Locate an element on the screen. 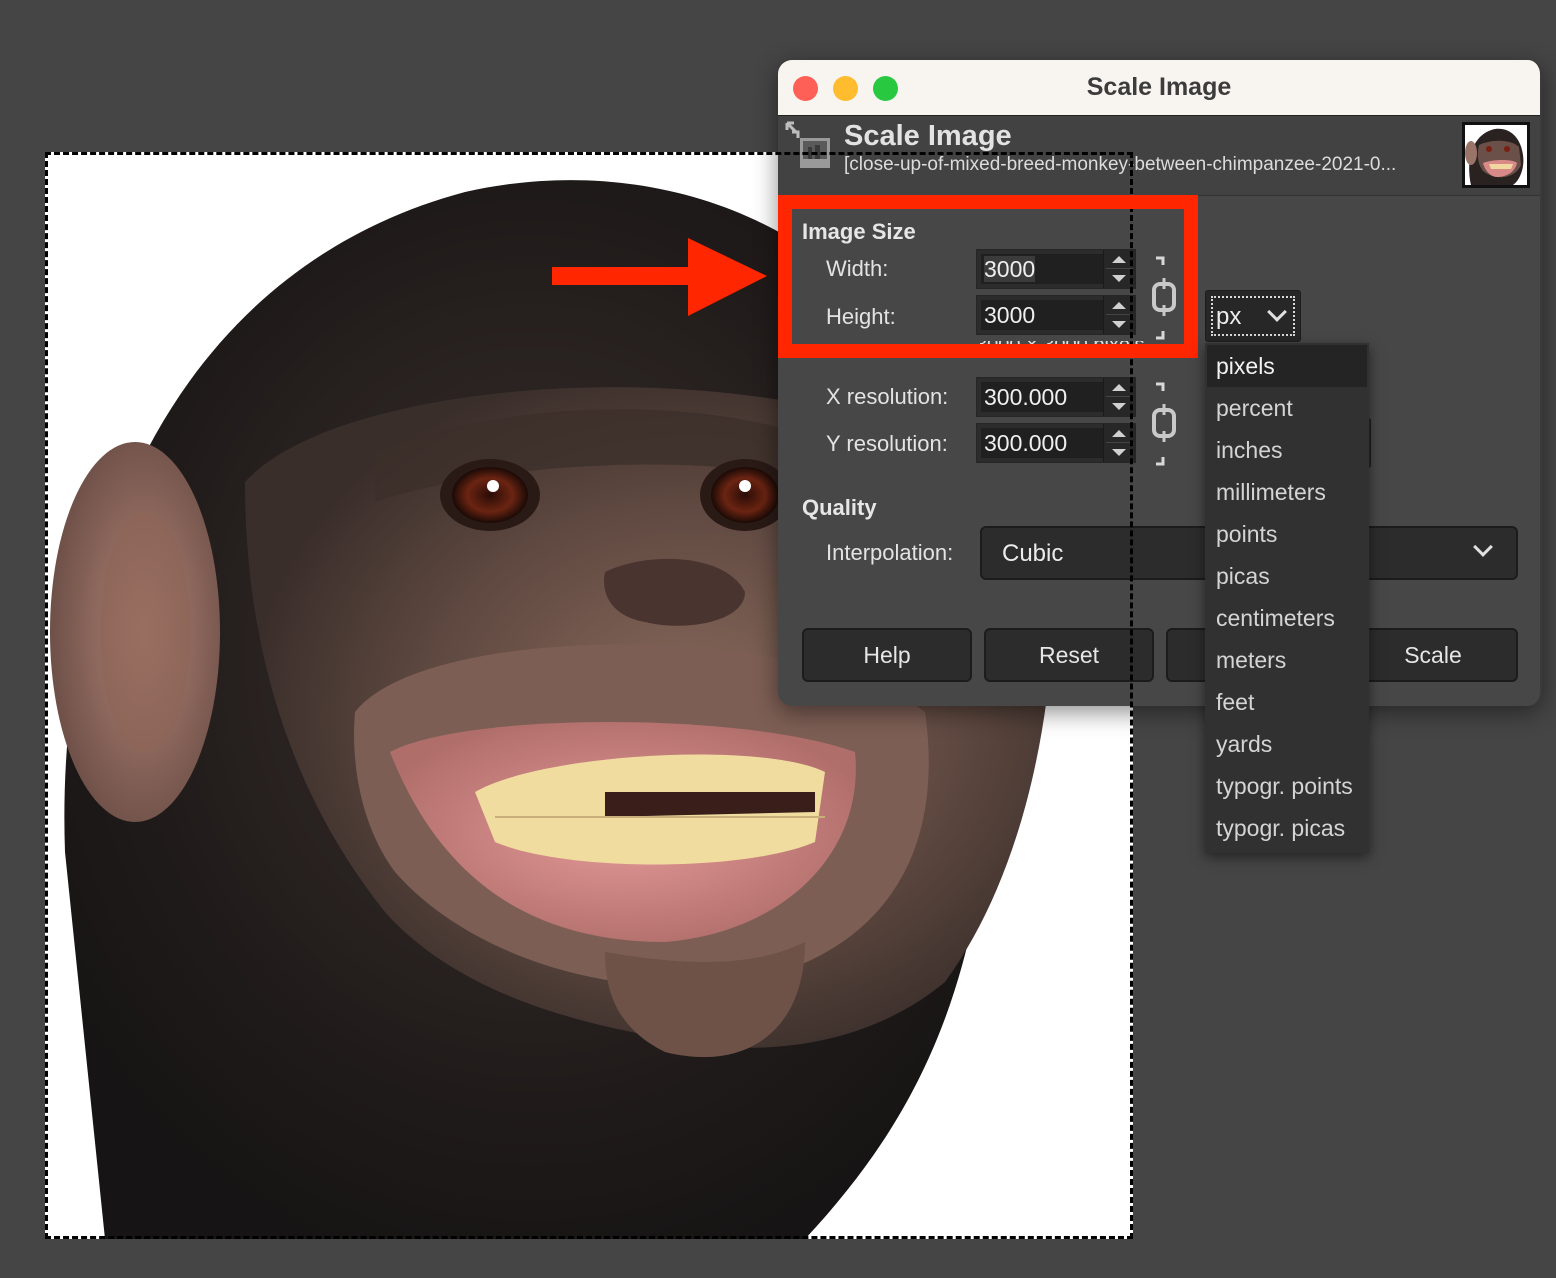 Image resolution: width=1556 pixels, height=1278 pixels. window-title: Scale Image is located at coordinates (1159, 87).